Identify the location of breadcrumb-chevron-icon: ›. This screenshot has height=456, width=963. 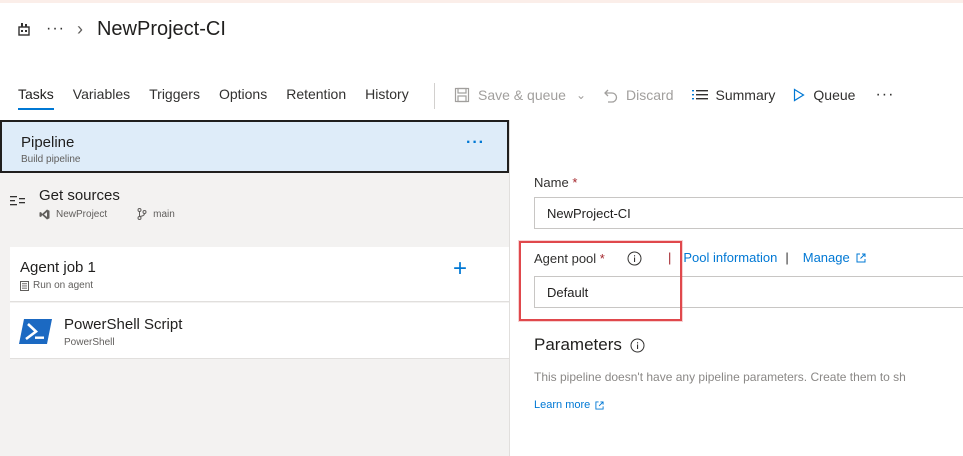
(79, 28).